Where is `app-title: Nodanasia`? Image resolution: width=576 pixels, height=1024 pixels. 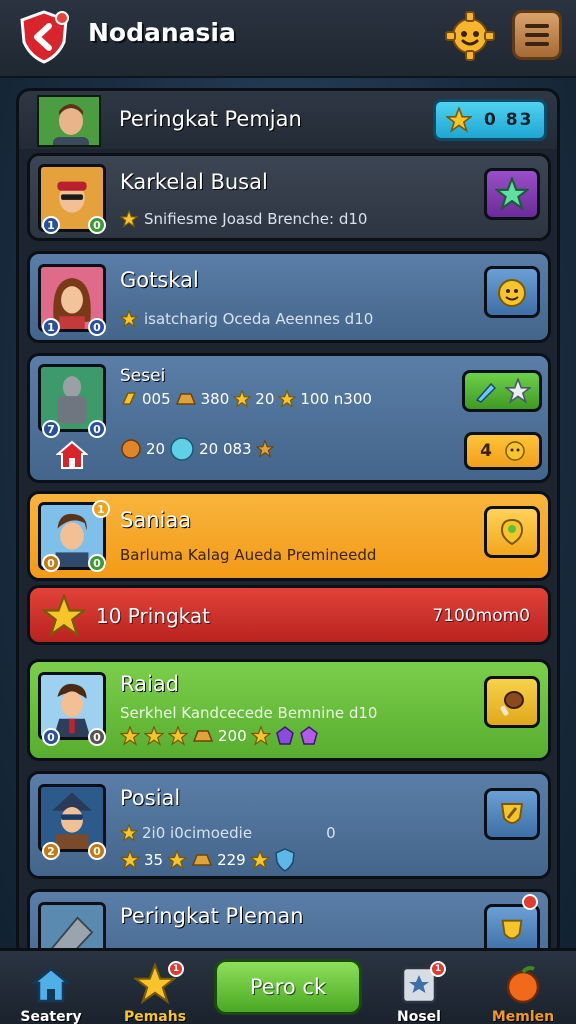
app-title: Nodanasia is located at coordinates (162, 32).